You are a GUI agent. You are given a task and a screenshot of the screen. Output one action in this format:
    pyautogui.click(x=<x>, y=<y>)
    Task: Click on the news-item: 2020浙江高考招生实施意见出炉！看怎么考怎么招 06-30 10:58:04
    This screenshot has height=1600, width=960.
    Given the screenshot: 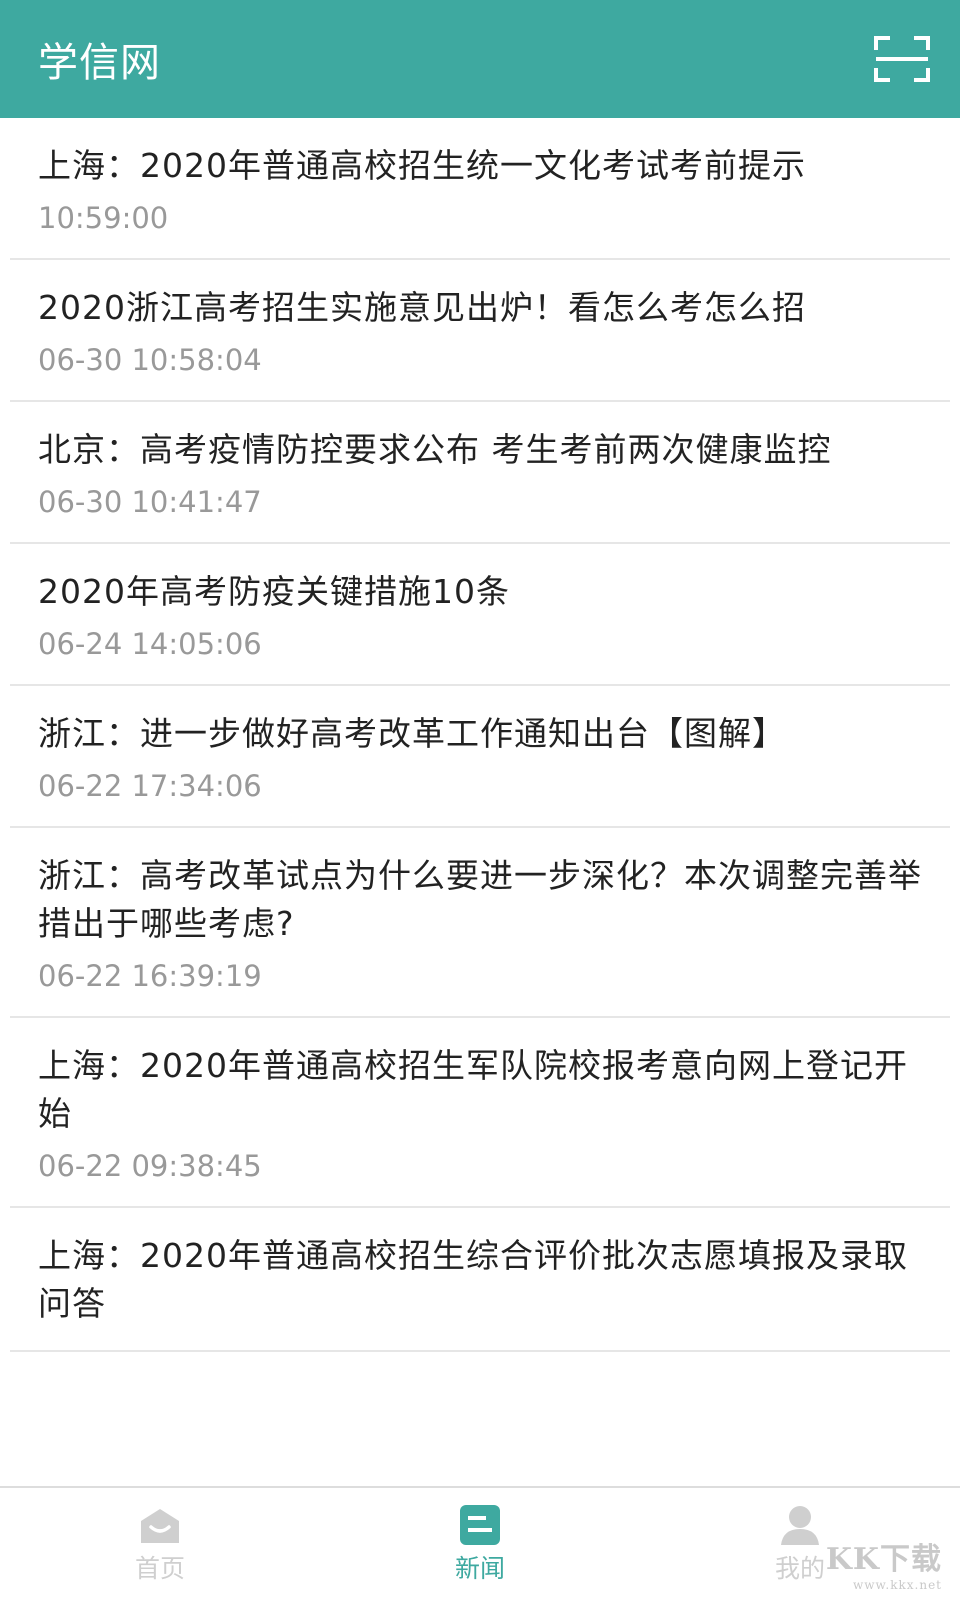 What is the action you would take?
    pyautogui.click(x=480, y=331)
    